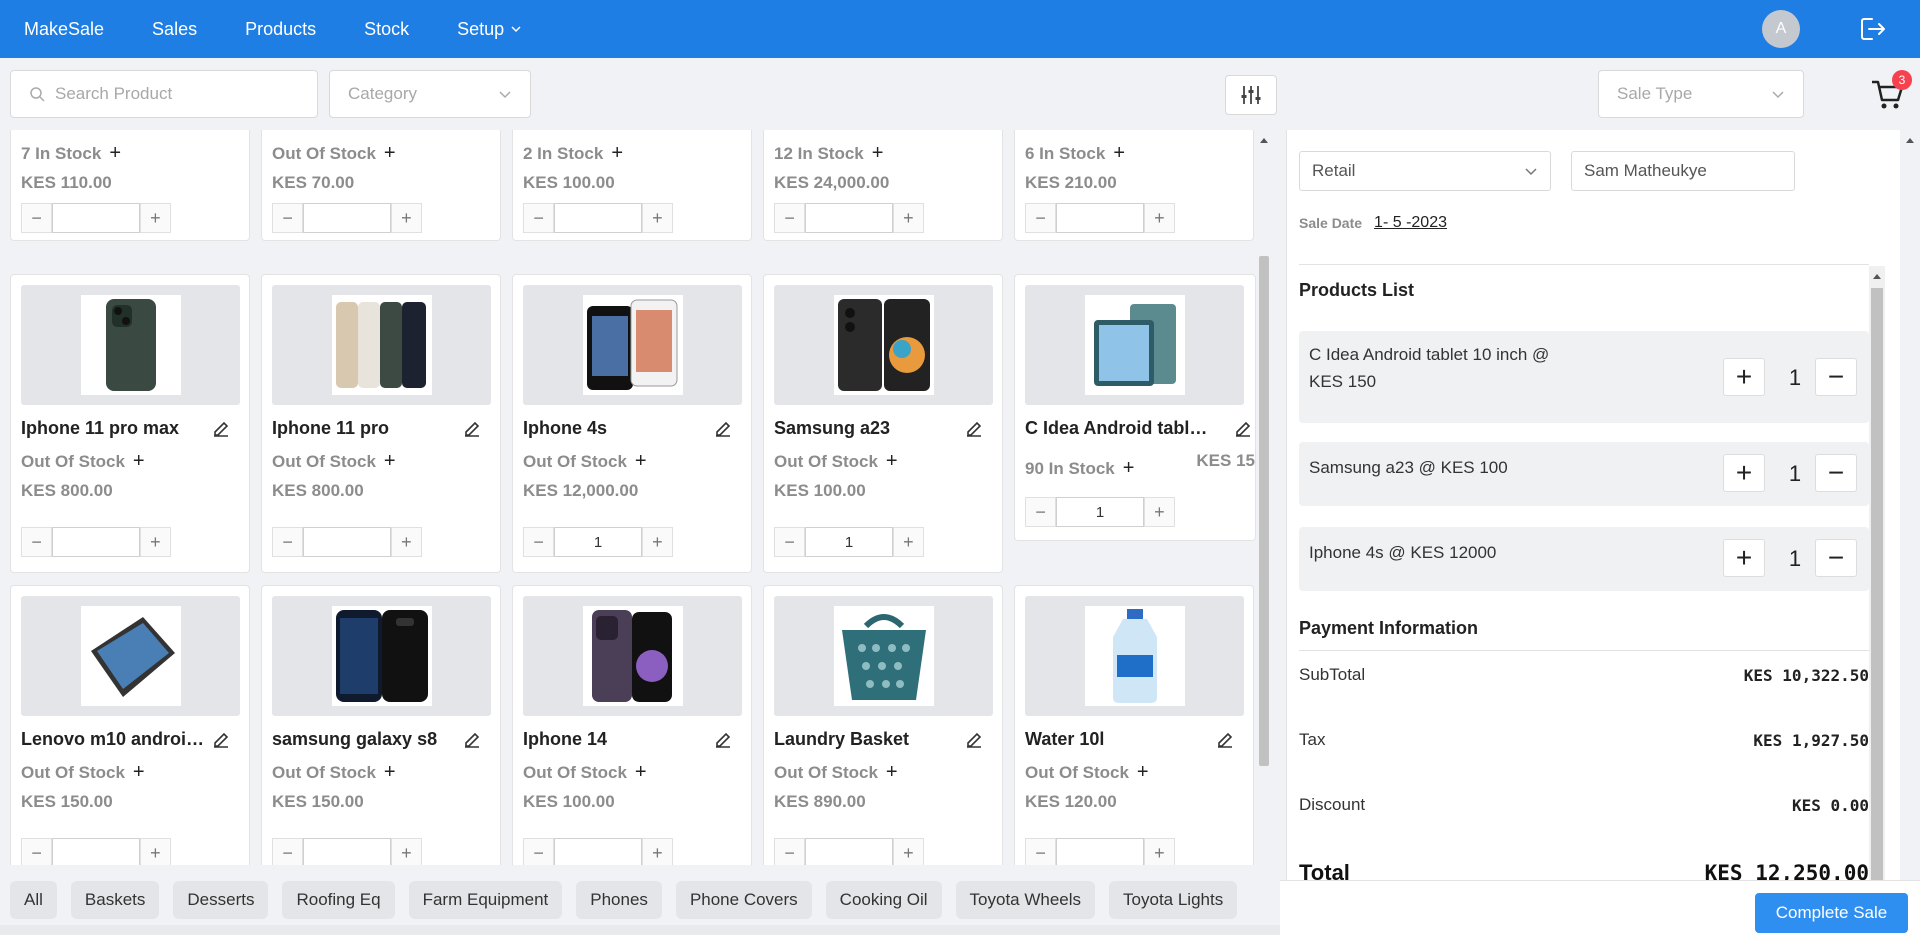 The image size is (1920, 935). I want to click on nav-sales: Sales, so click(174, 29).